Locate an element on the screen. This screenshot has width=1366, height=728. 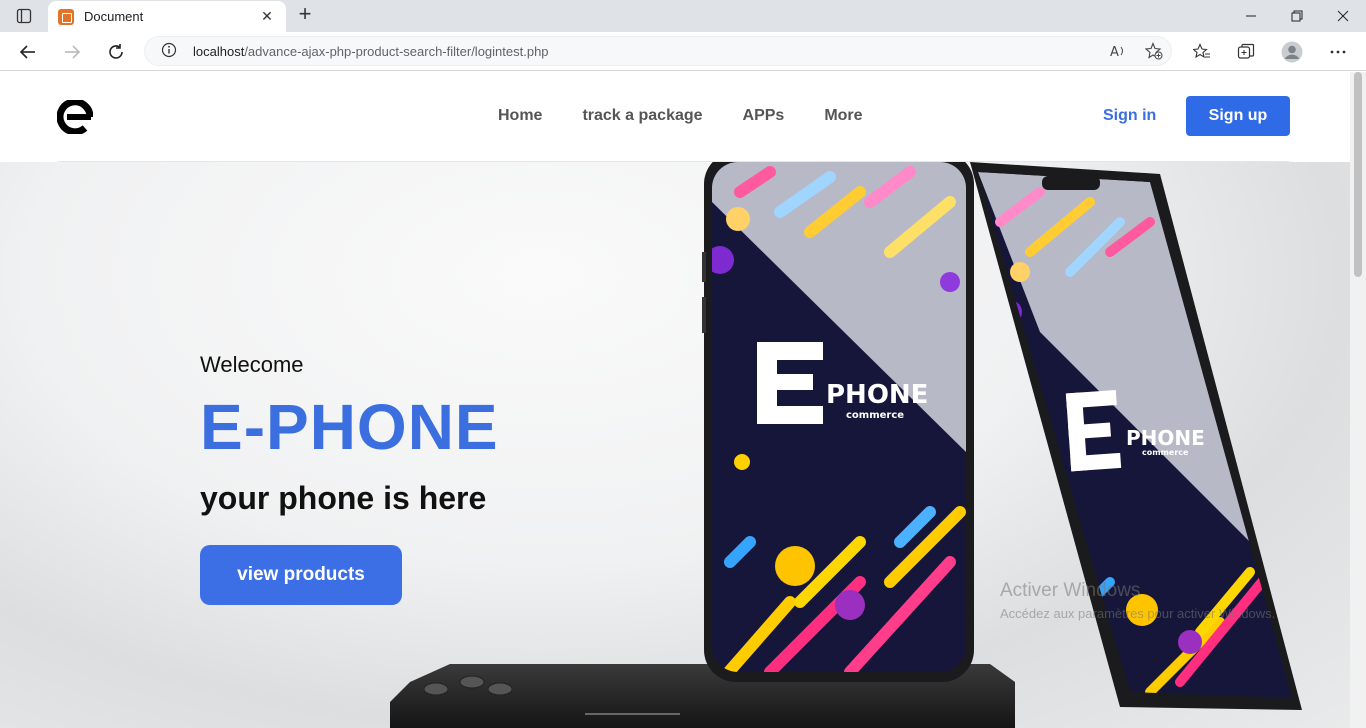
minimize-icon is located at coordinates (1251, 16).